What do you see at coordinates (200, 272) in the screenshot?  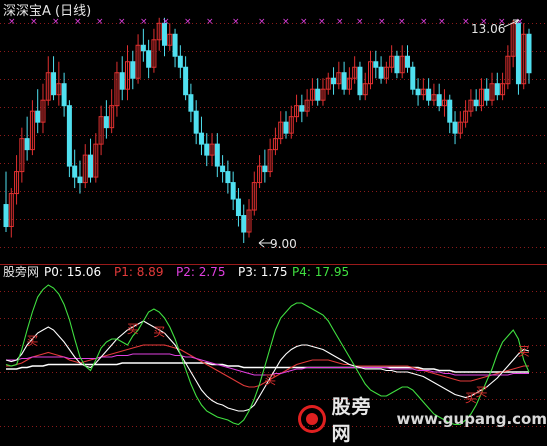 I see `param-p2: P2: 2.75` at bounding box center [200, 272].